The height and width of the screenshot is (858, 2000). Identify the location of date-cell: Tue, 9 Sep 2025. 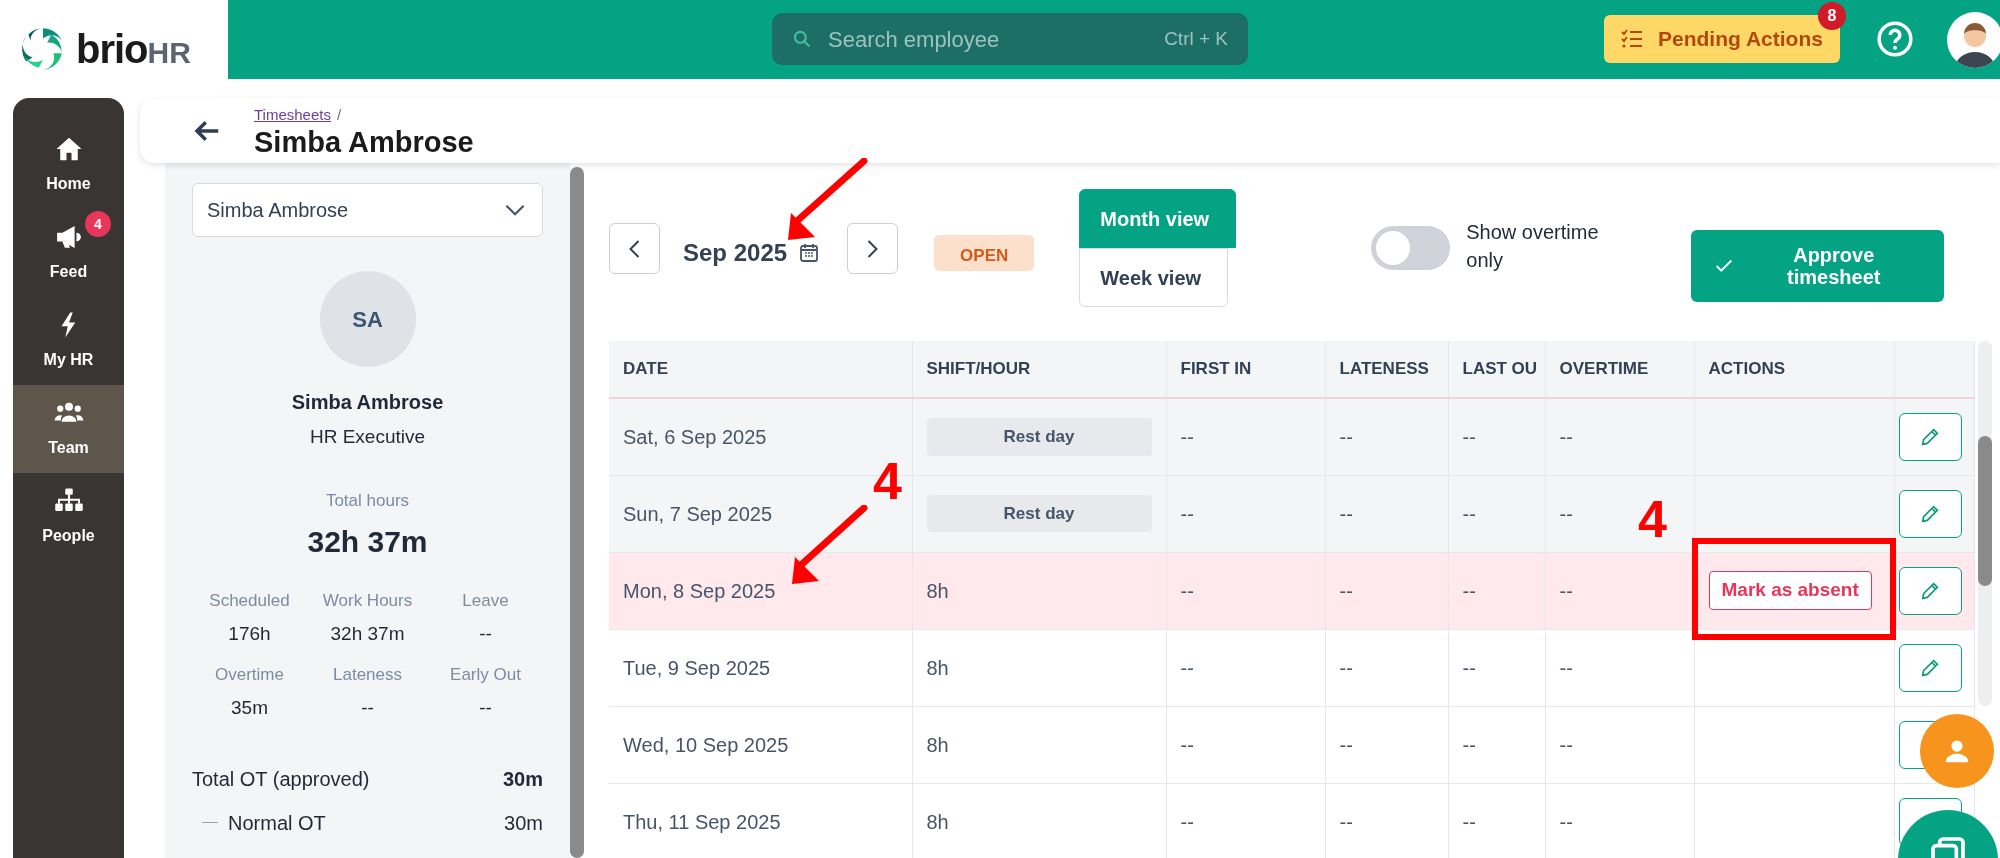
(760, 667).